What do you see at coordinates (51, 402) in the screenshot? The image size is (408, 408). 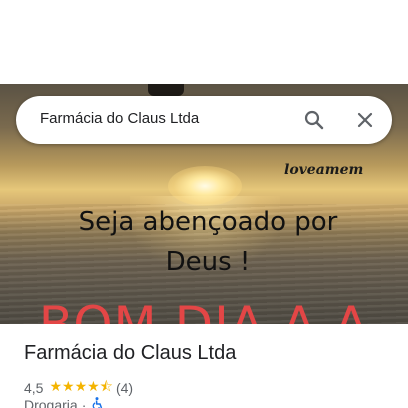 I see `place-category: Drogaria` at bounding box center [51, 402].